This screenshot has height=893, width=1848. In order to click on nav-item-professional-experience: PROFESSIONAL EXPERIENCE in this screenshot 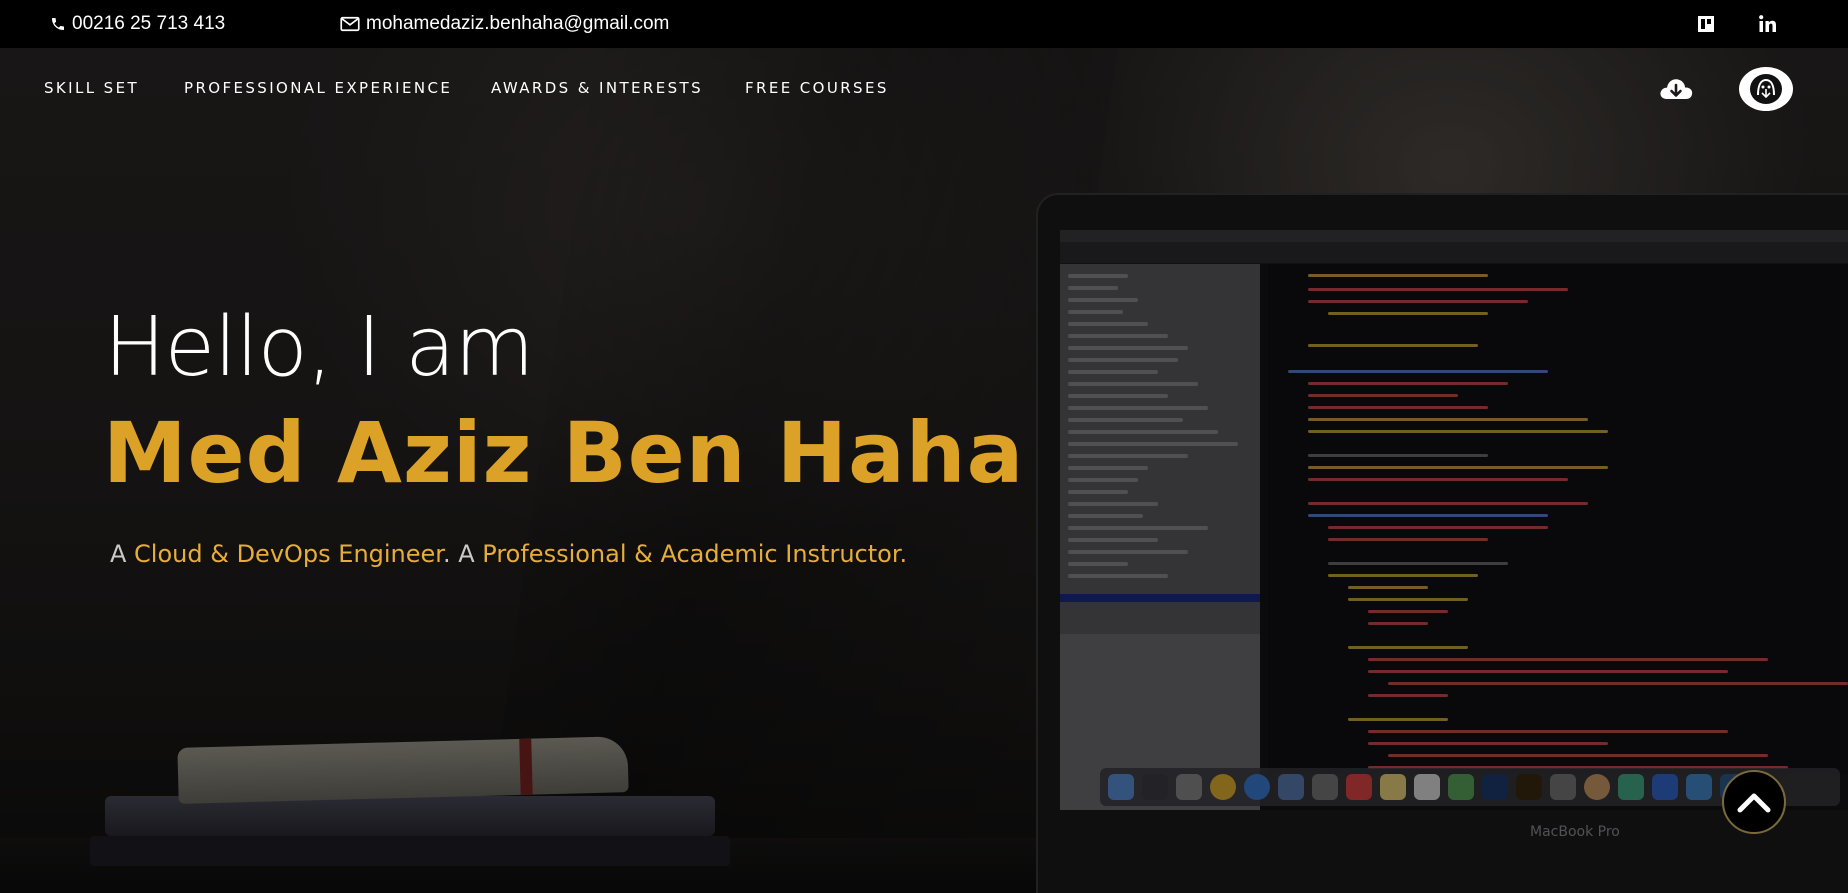, I will do `click(318, 88)`.